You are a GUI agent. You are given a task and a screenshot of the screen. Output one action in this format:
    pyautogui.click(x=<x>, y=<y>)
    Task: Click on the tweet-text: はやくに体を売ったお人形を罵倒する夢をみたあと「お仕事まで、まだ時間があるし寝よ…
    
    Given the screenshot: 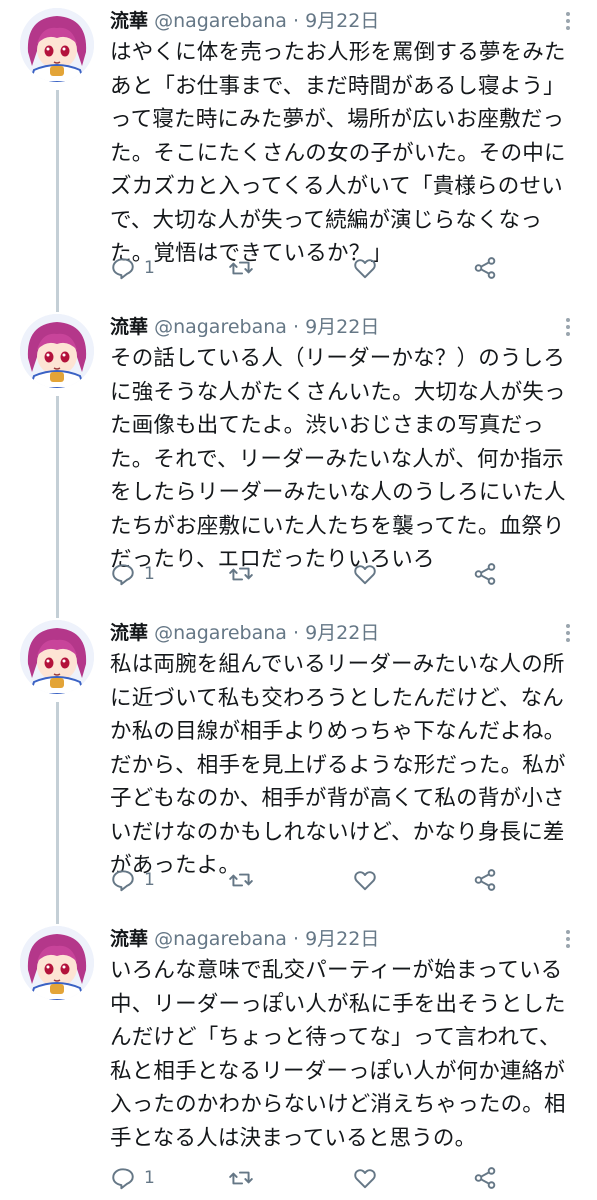 What is the action you would take?
    pyautogui.click(x=338, y=153)
    